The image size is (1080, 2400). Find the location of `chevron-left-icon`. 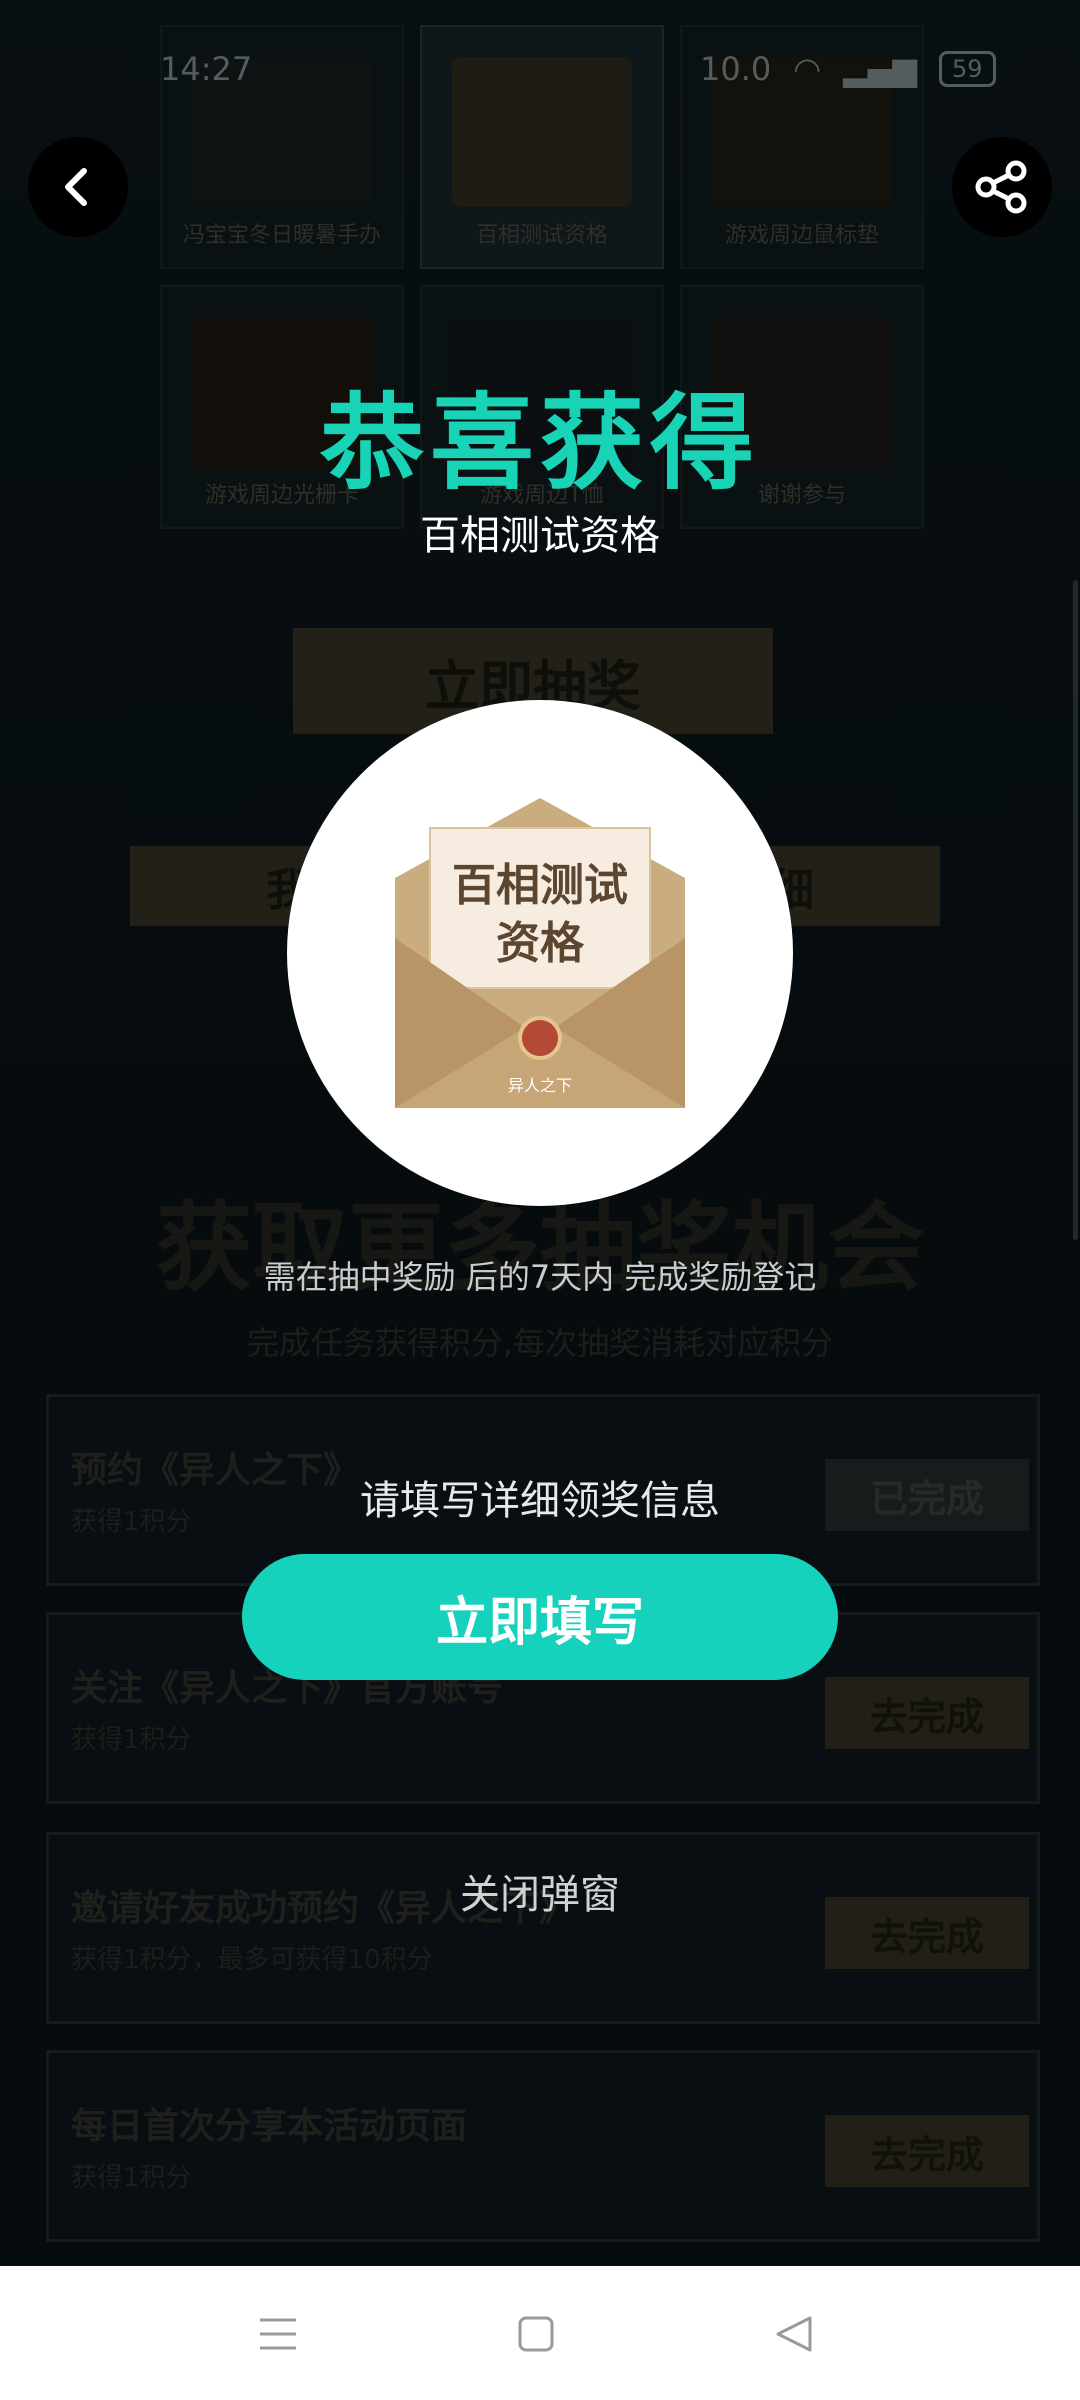

chevron-left-icon is located at coordinates (76, 187).